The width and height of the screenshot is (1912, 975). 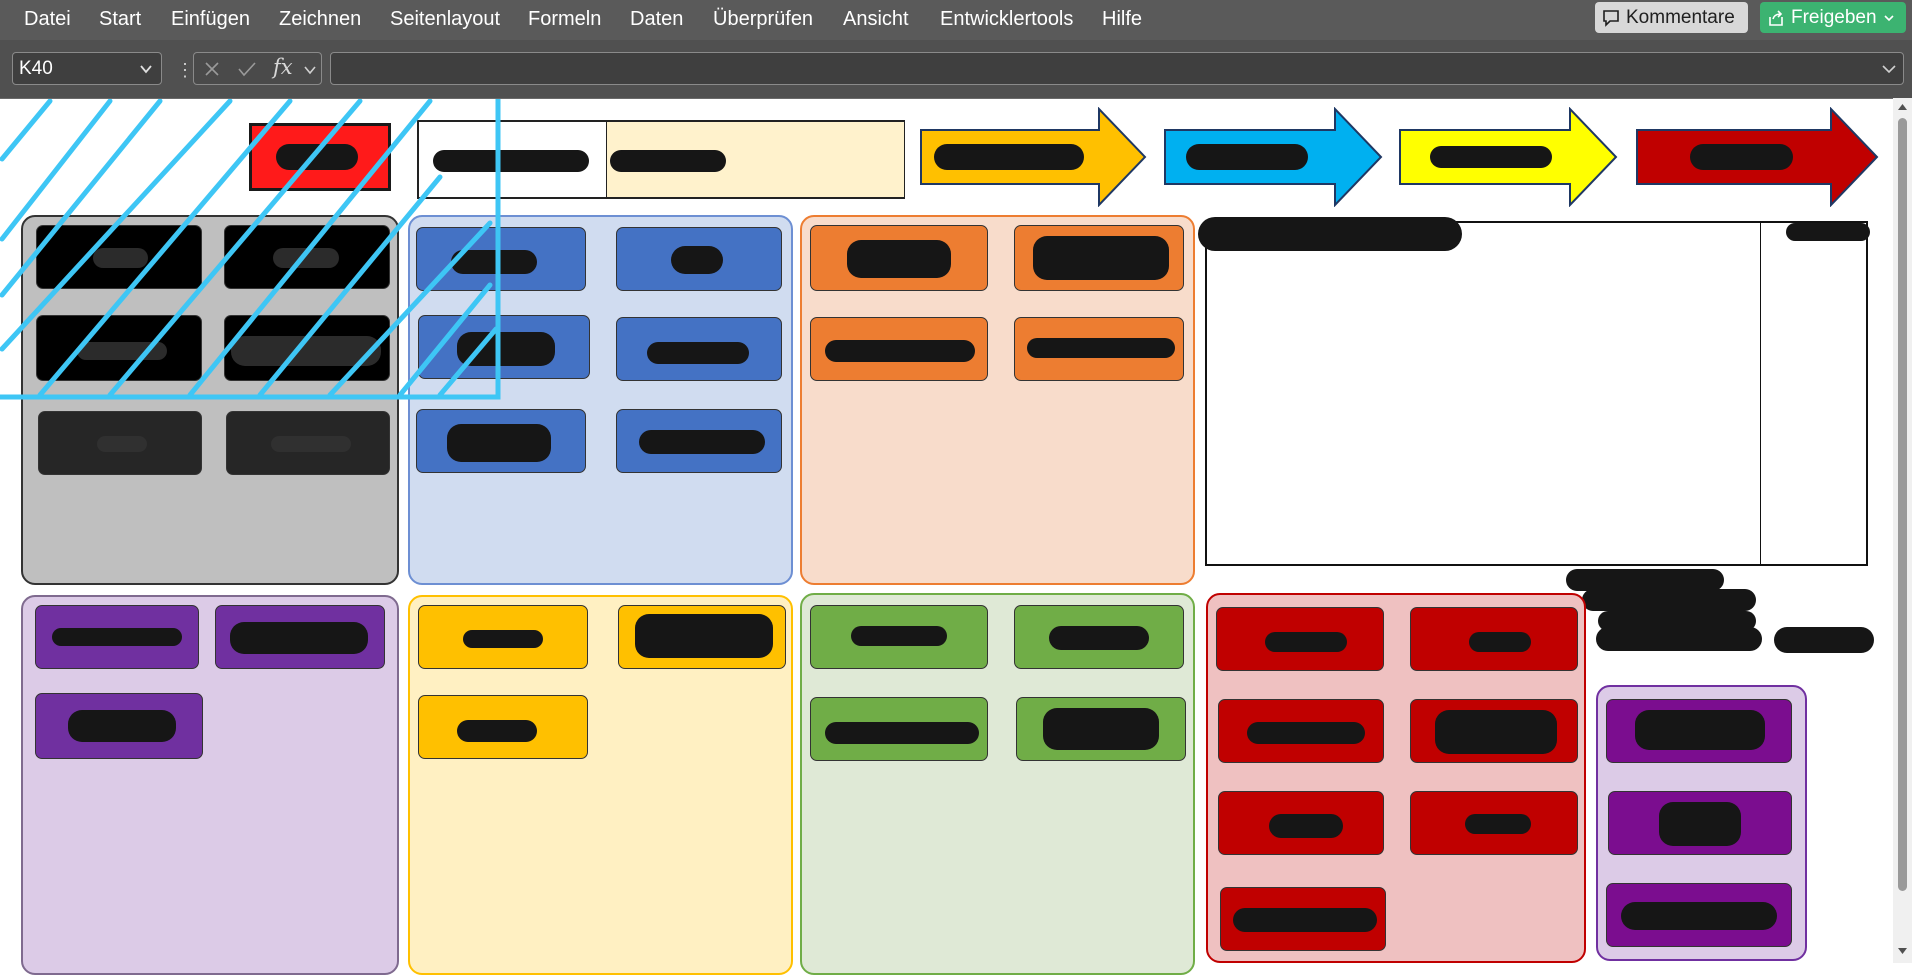 What do you see at coordinates (600, 785) in the screenshot?
I see `panel-gold` at bounding box center [600, 785].